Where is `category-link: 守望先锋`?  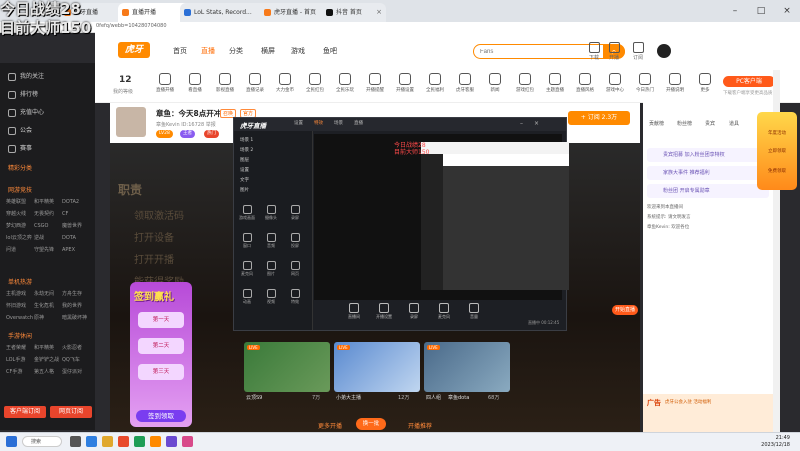
category-link: 守望先锋 is located at coordinates (48, 250).